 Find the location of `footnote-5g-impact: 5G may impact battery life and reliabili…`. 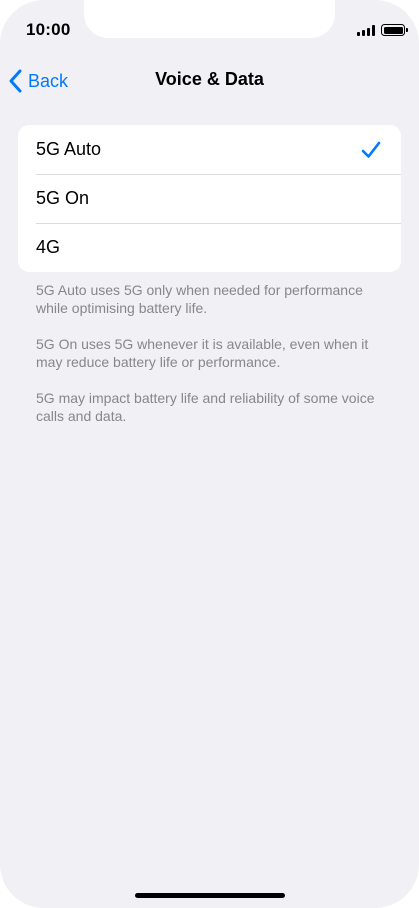

footnote-5g-impact: 5G may impact battery life and reliabili… is located at coordinates (205, 407).